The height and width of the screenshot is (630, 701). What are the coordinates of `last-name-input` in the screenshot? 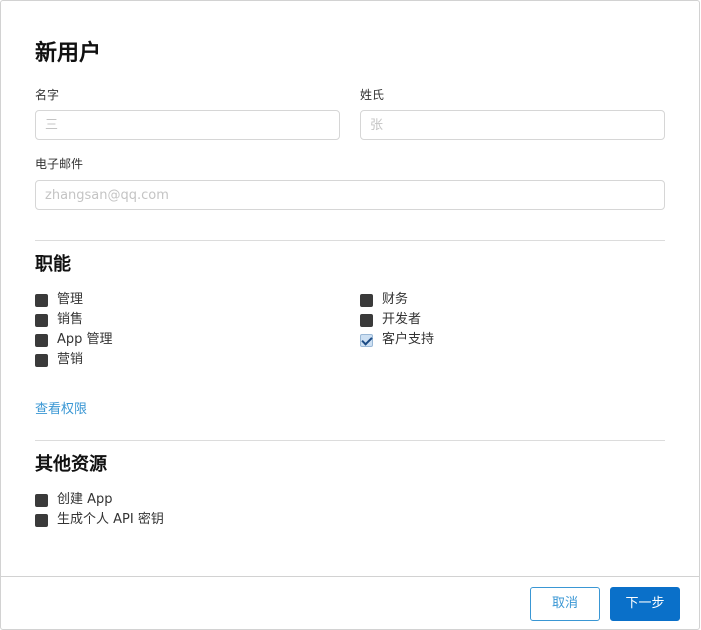 It's located at (512, 125).